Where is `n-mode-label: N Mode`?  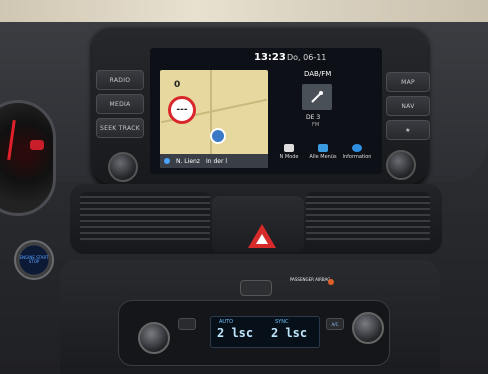
n-mode-label: N Mode is located at coordinates (289, 157).